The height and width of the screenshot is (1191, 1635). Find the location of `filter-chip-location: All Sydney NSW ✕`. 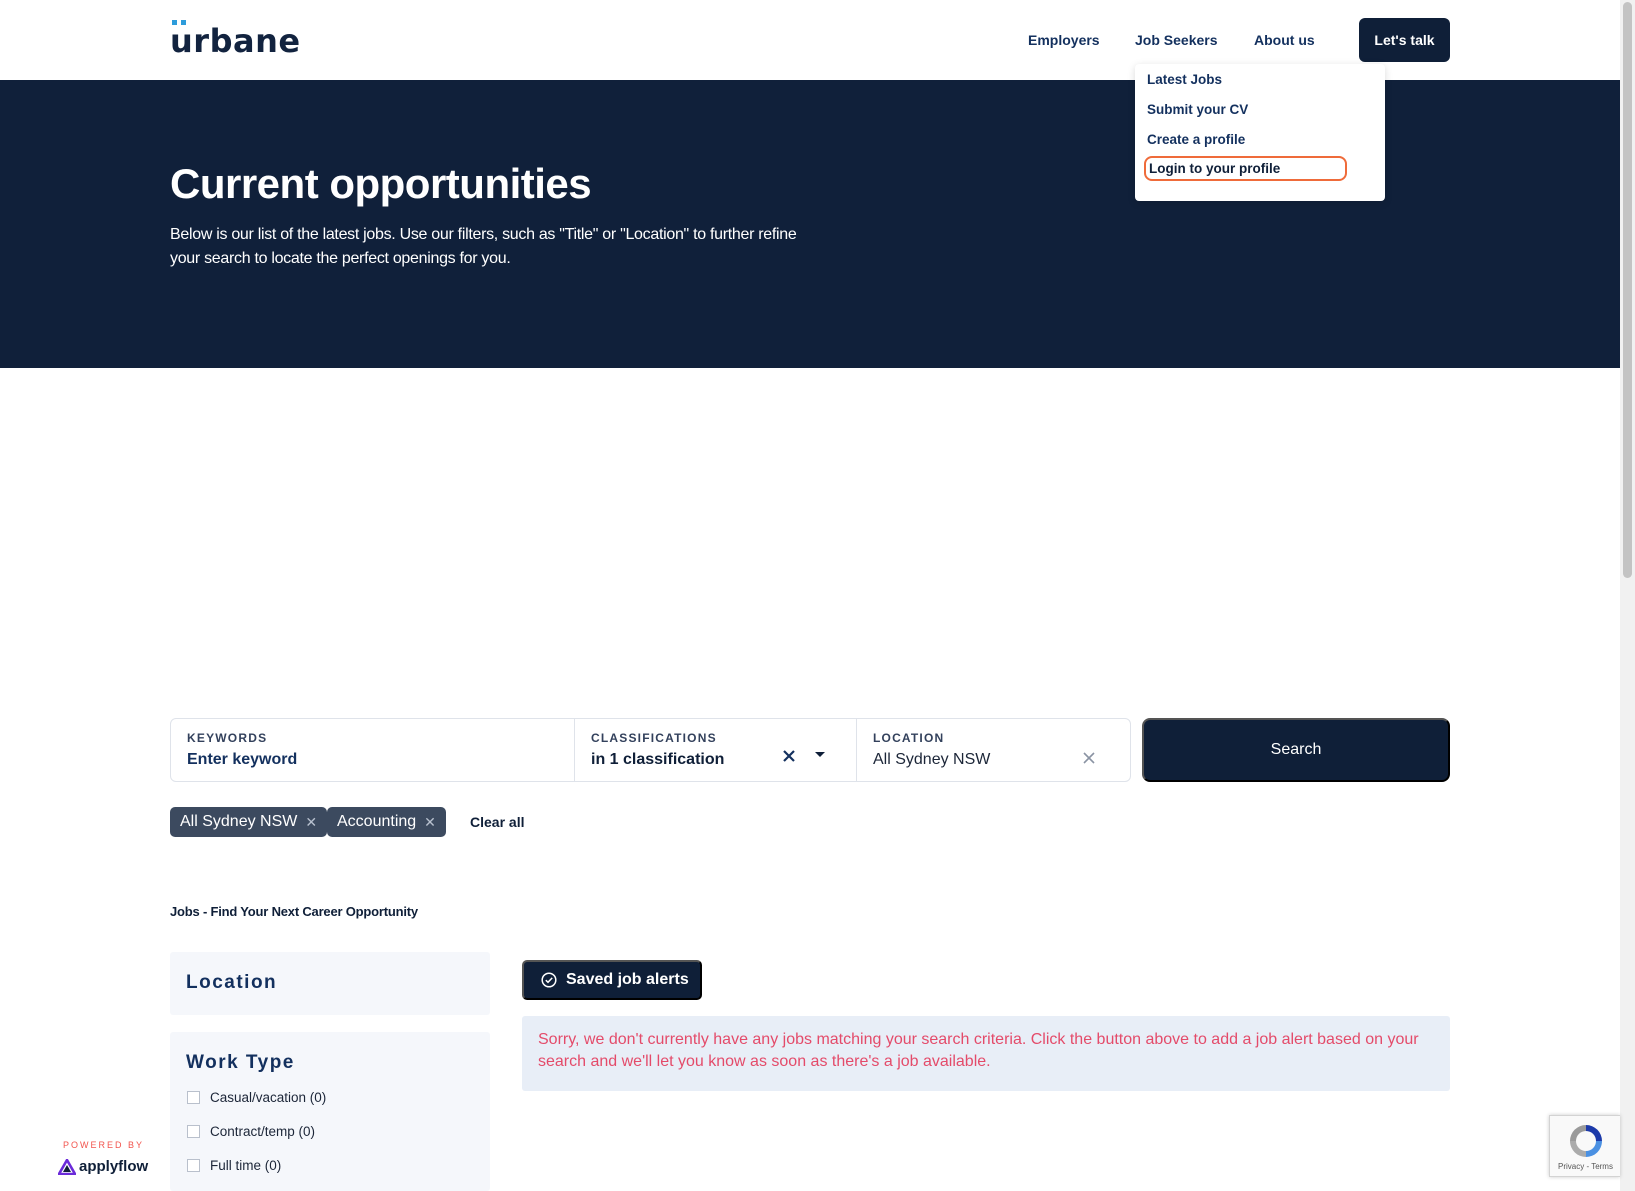

filter-chip-location: All Sydney NSW ✕ is located at coordinates (249, 822).